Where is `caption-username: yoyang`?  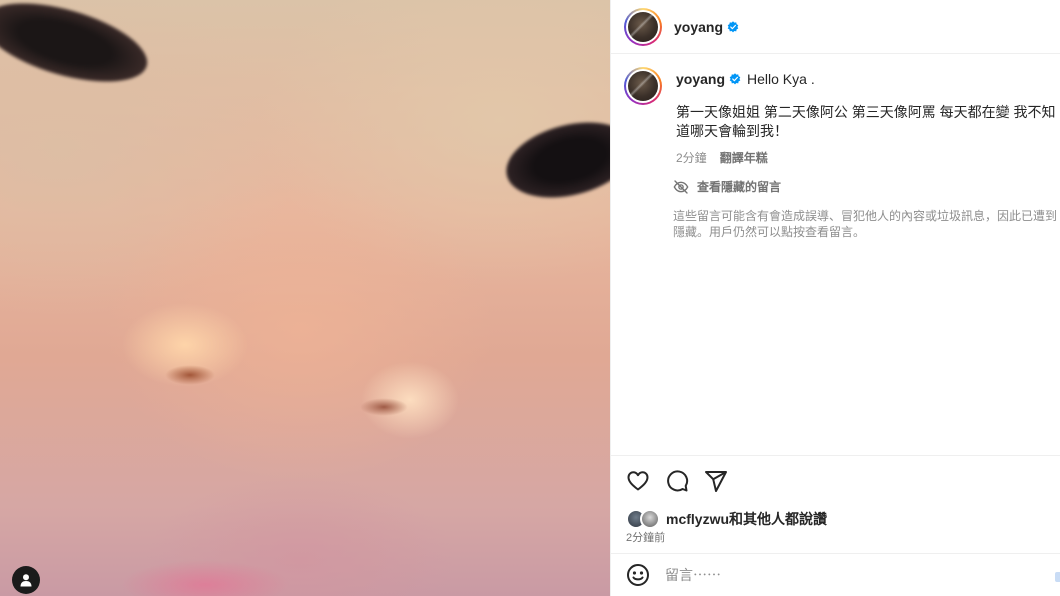 caption-username: yoyang is located at coordinates (700, 79).